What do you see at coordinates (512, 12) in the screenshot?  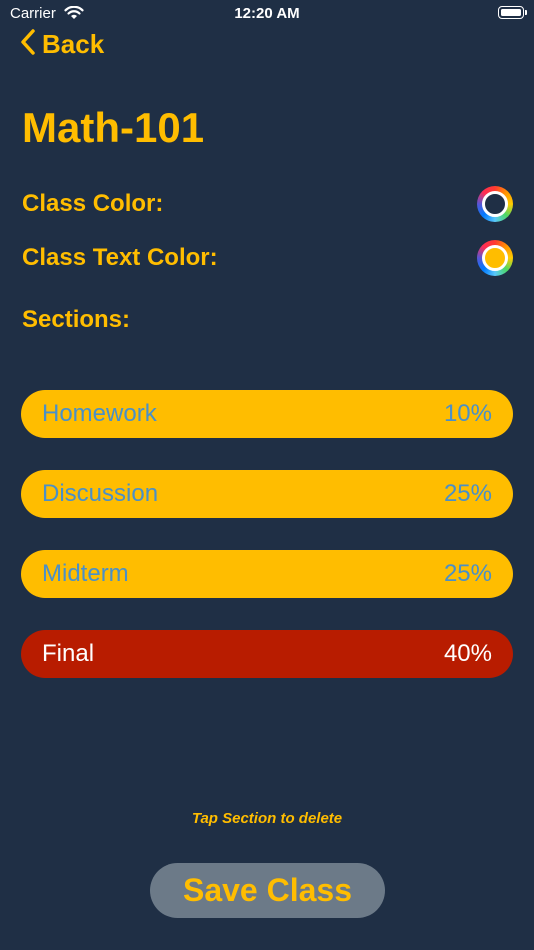 I see `battery-icon` at bounding box center [512, 12].